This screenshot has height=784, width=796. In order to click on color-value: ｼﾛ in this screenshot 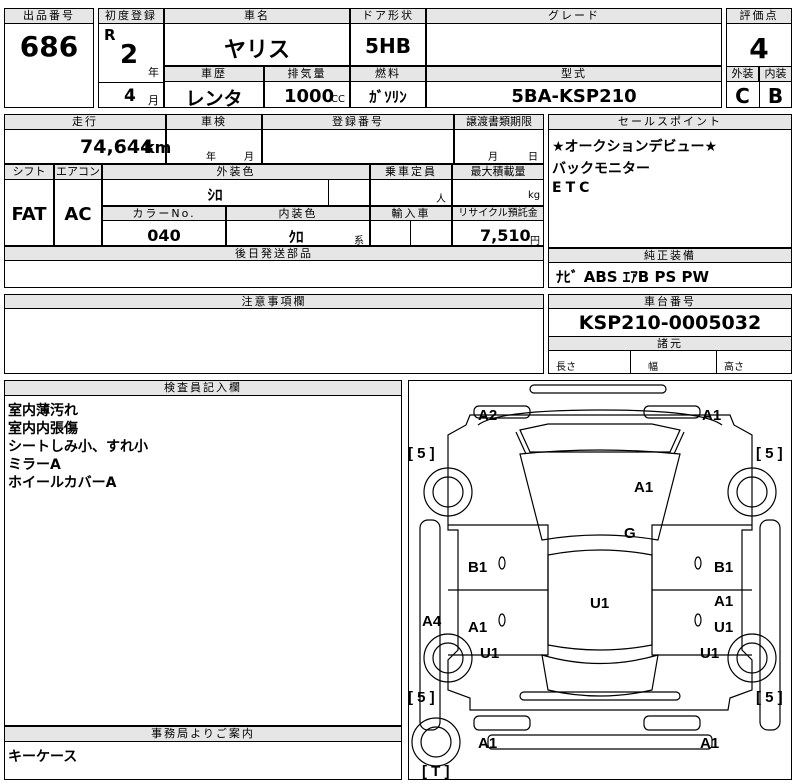, I will do `click(215, 195)`.